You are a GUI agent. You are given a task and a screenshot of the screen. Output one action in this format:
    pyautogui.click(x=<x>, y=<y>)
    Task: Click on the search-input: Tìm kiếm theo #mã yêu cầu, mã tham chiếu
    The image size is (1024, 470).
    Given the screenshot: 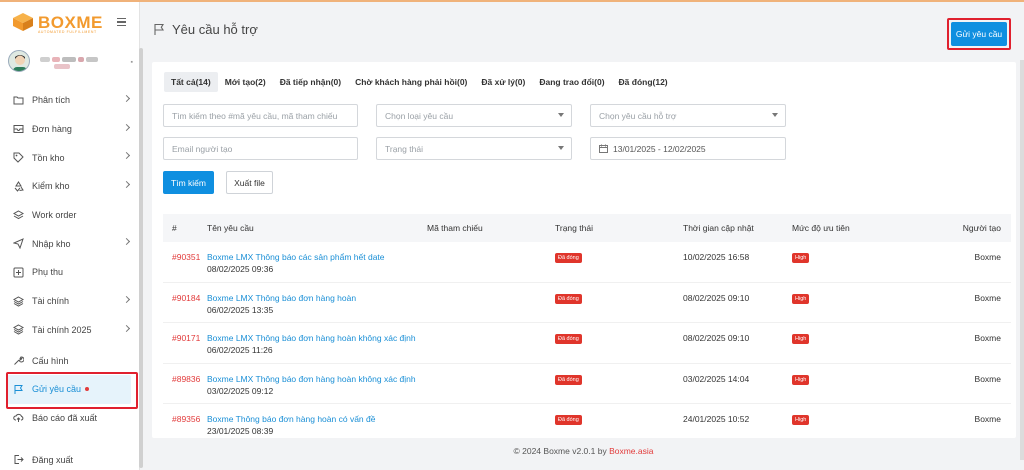 What is the action you would take?
    pyautogui.click(x=260, y=115)
    